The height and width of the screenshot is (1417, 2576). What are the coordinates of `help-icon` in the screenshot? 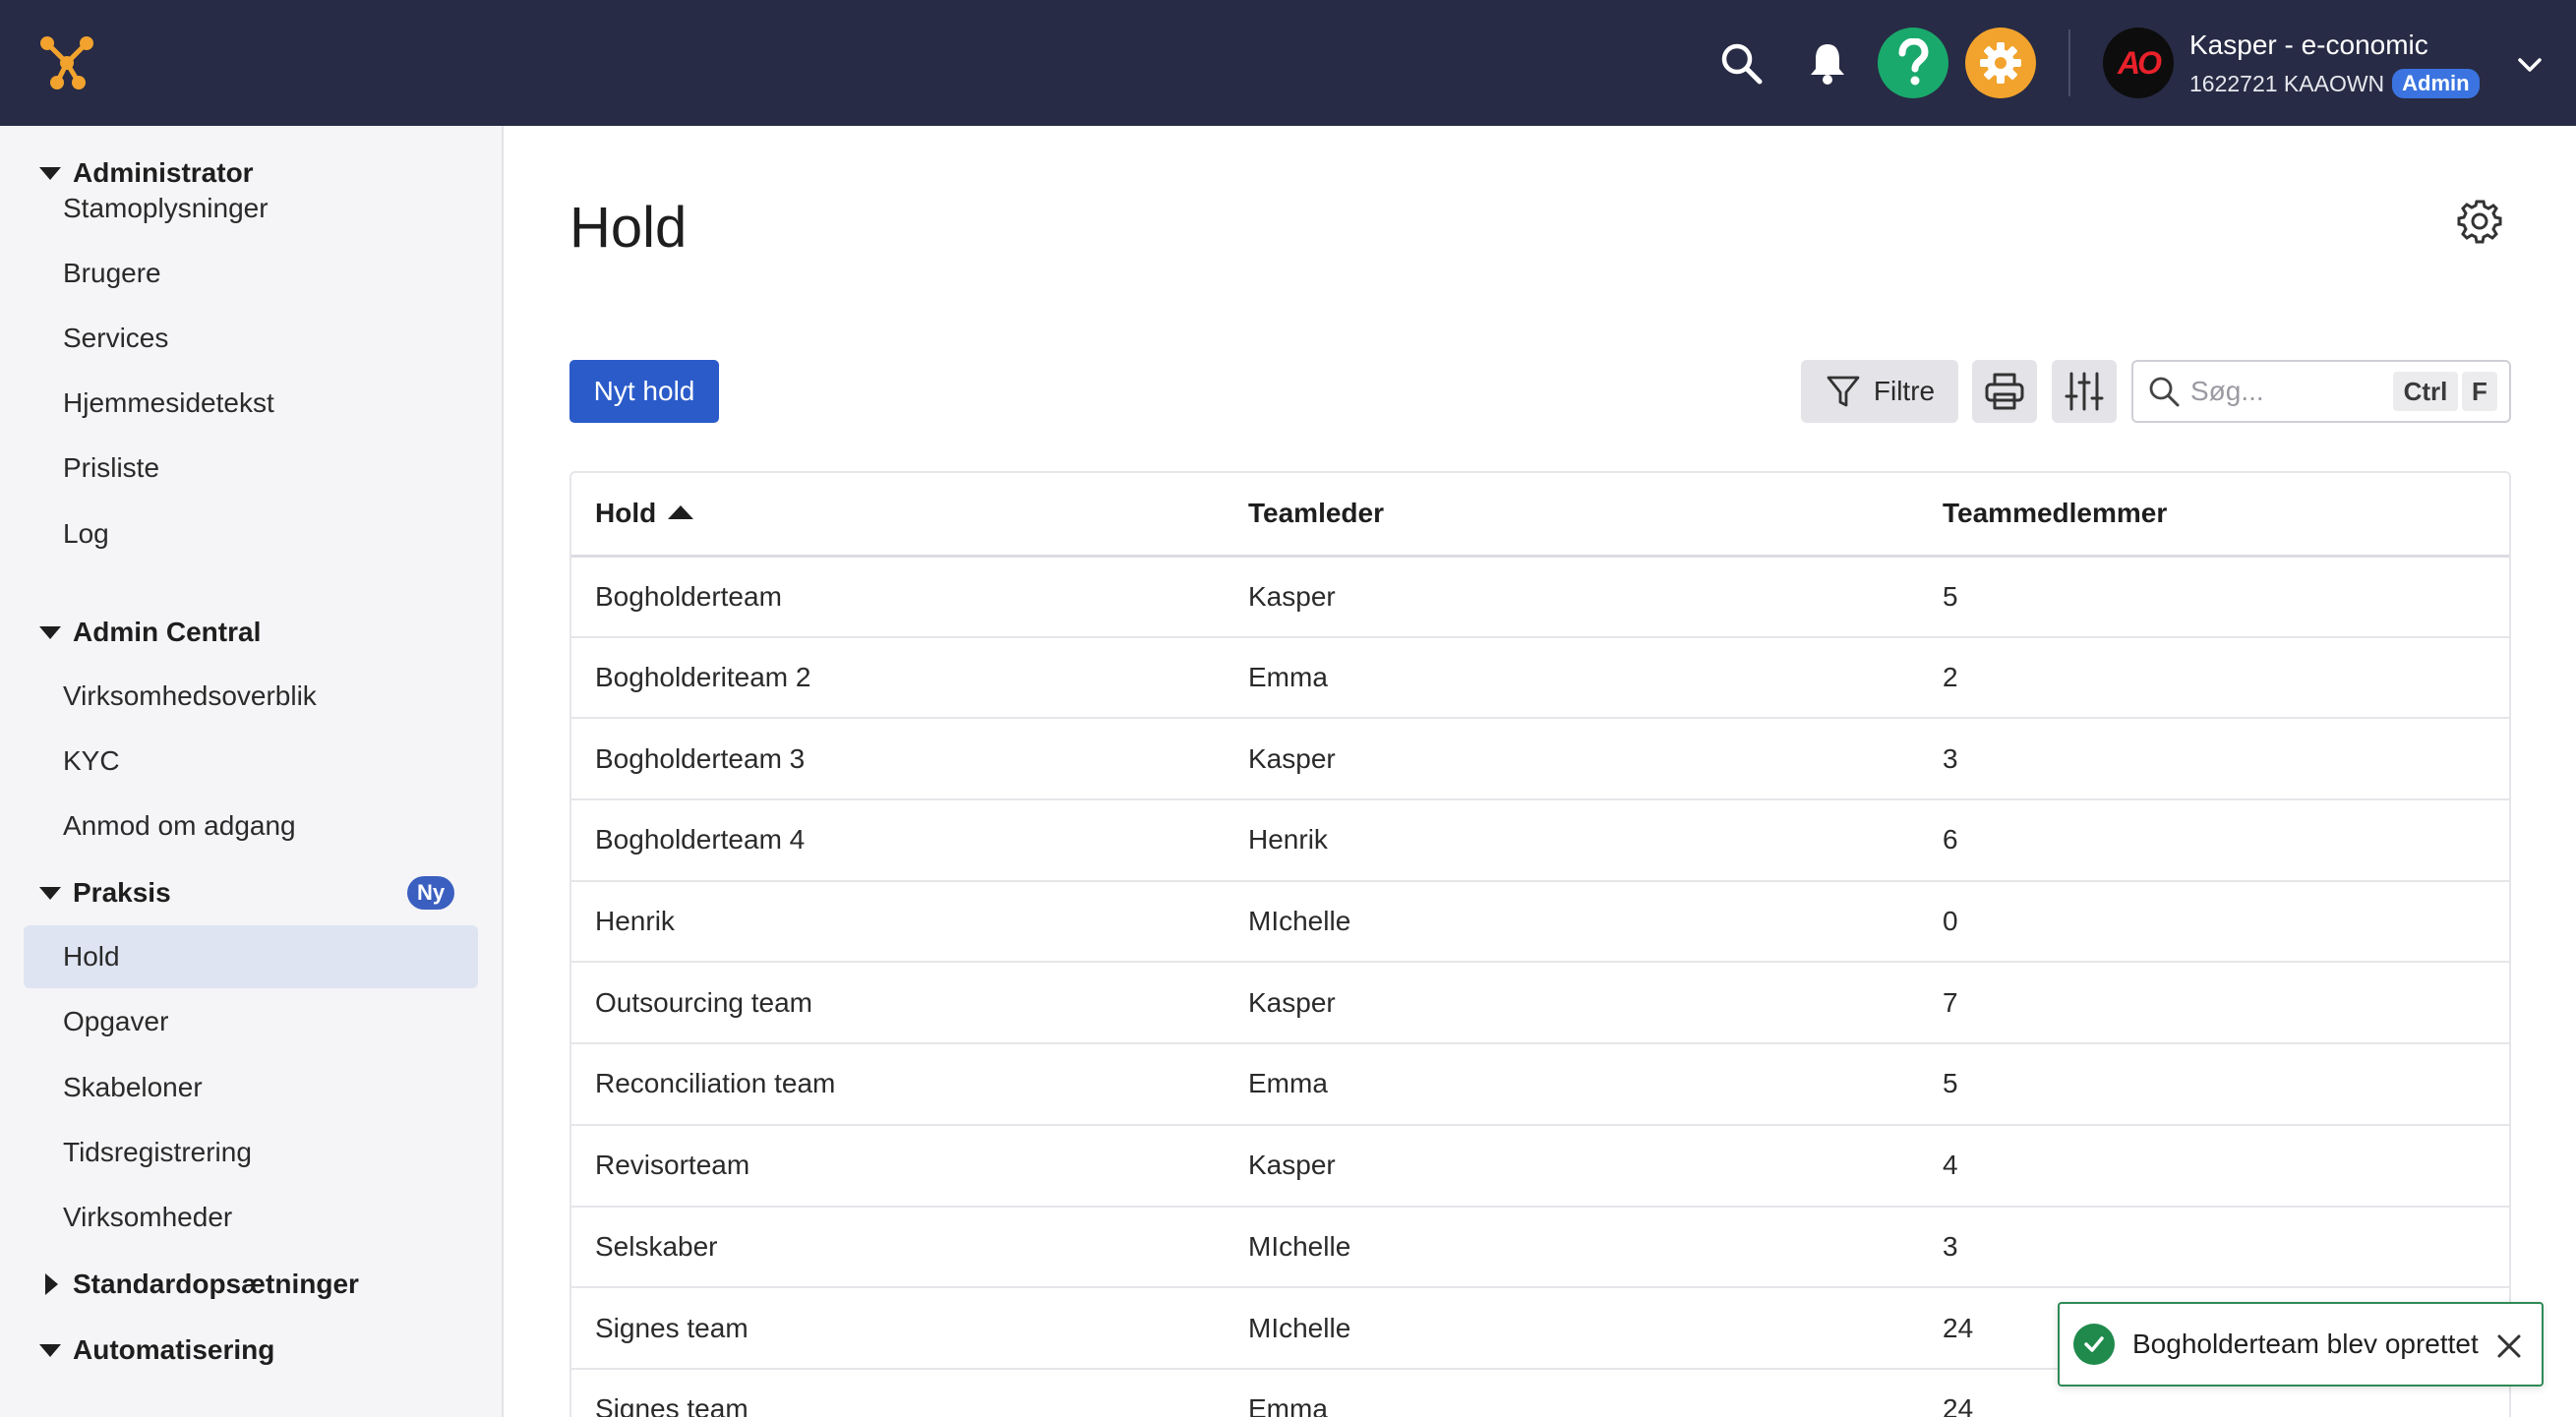 It's located at (1913, 63).